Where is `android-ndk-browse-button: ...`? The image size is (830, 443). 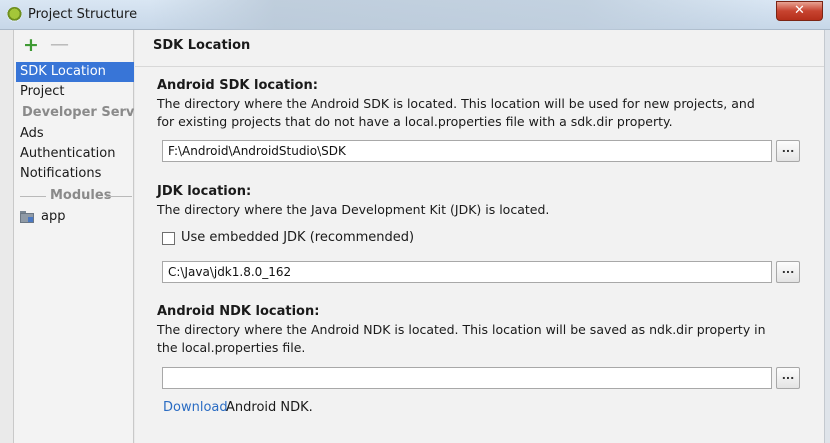 android-ndk-browse-button: ... is located at coordinates (788, 378).